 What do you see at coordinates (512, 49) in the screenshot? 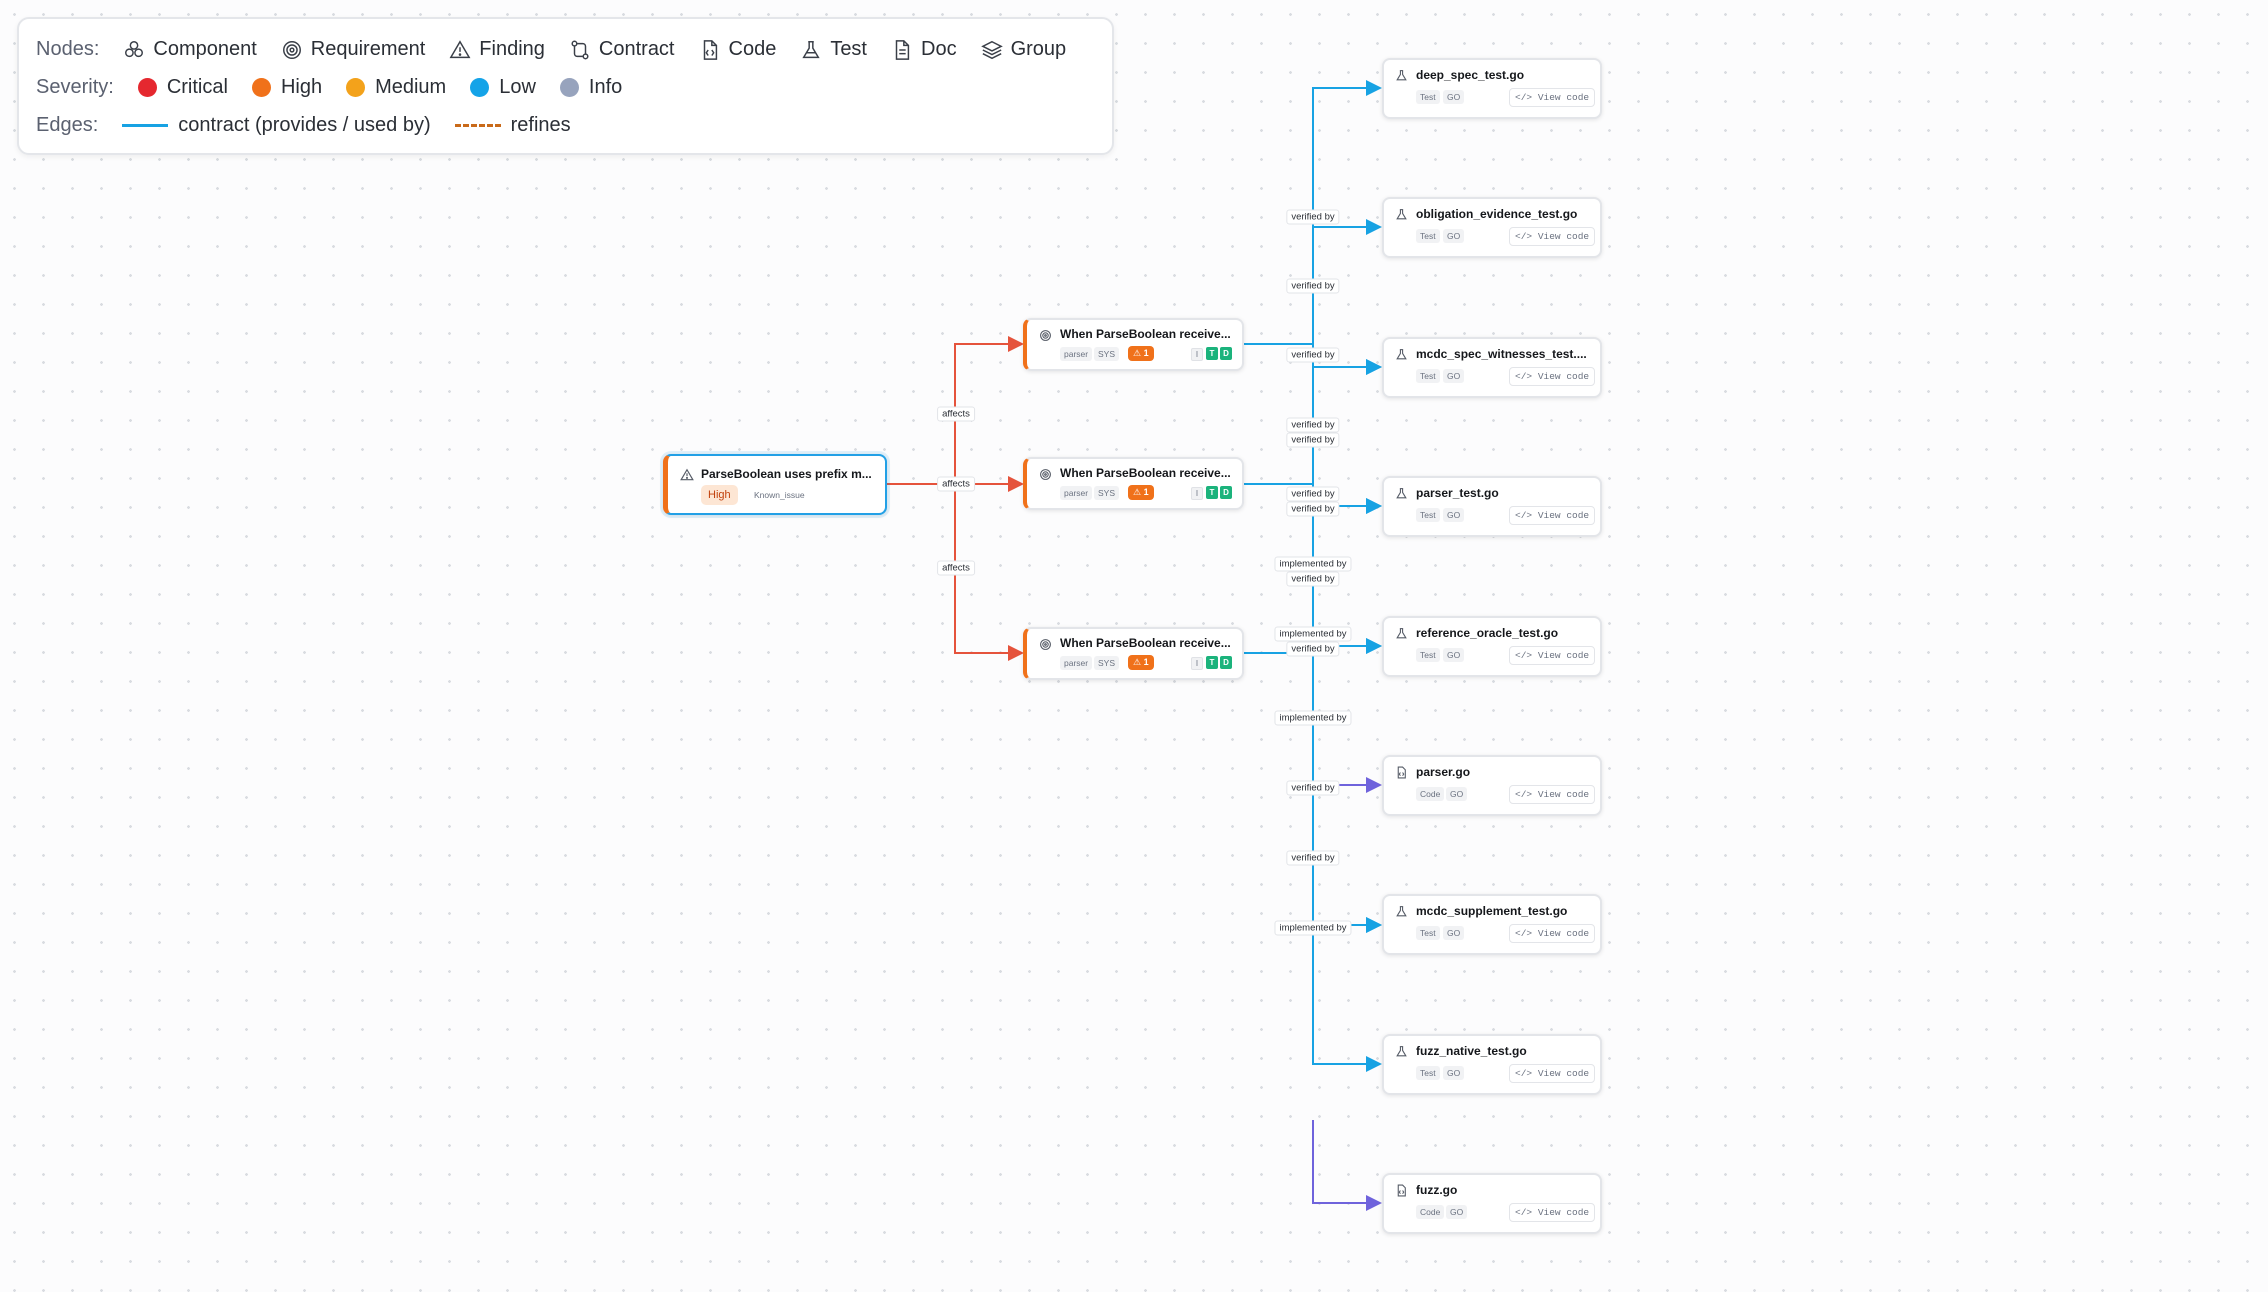
I see `legend-node-label: Finding` at bounding box center [512, 49].